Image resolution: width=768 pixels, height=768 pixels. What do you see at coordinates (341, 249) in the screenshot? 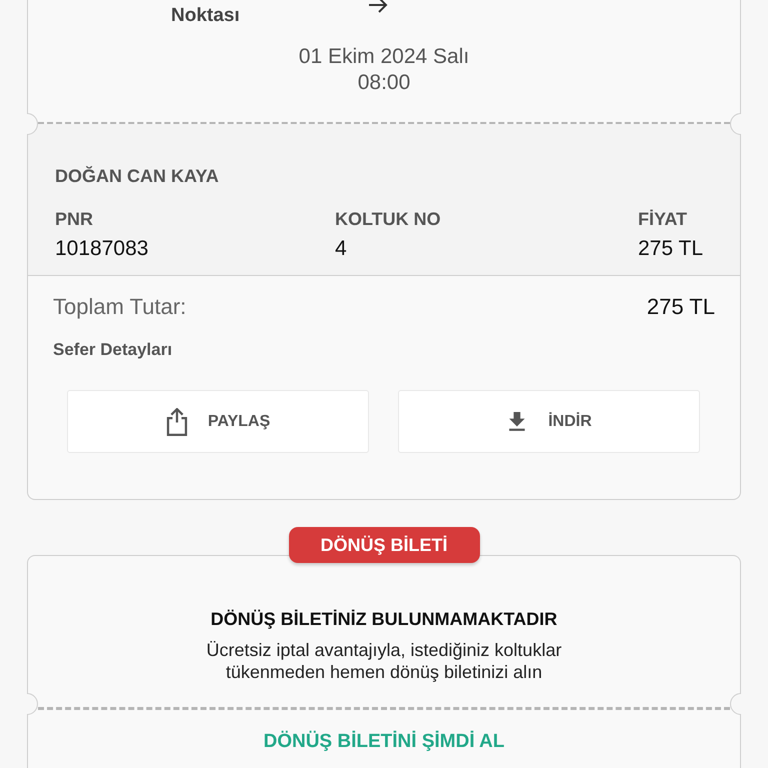
I see `field-value: 4` at bounding box center [341, 249].